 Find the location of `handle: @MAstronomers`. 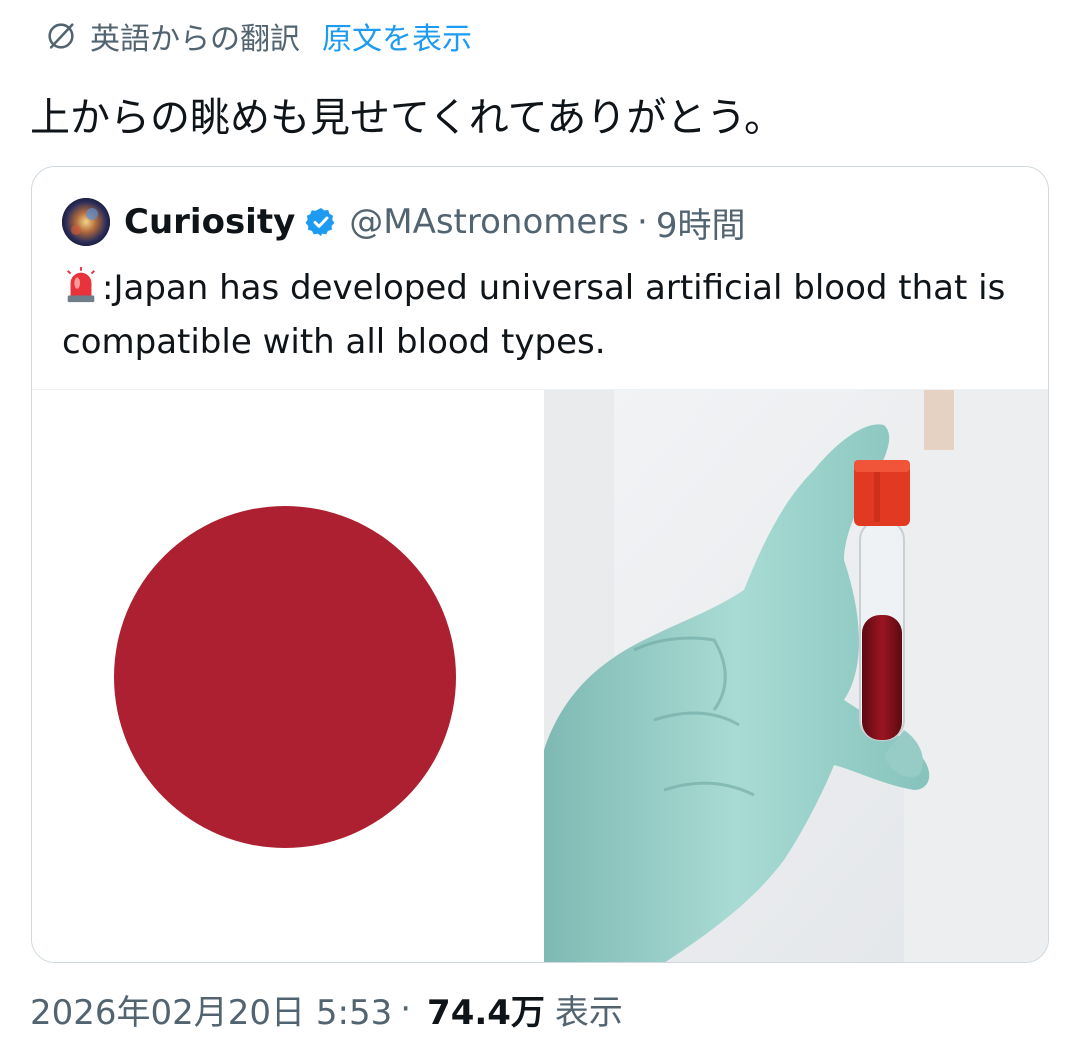

handle: @MAstronomers is located at coordinates (489, 222).